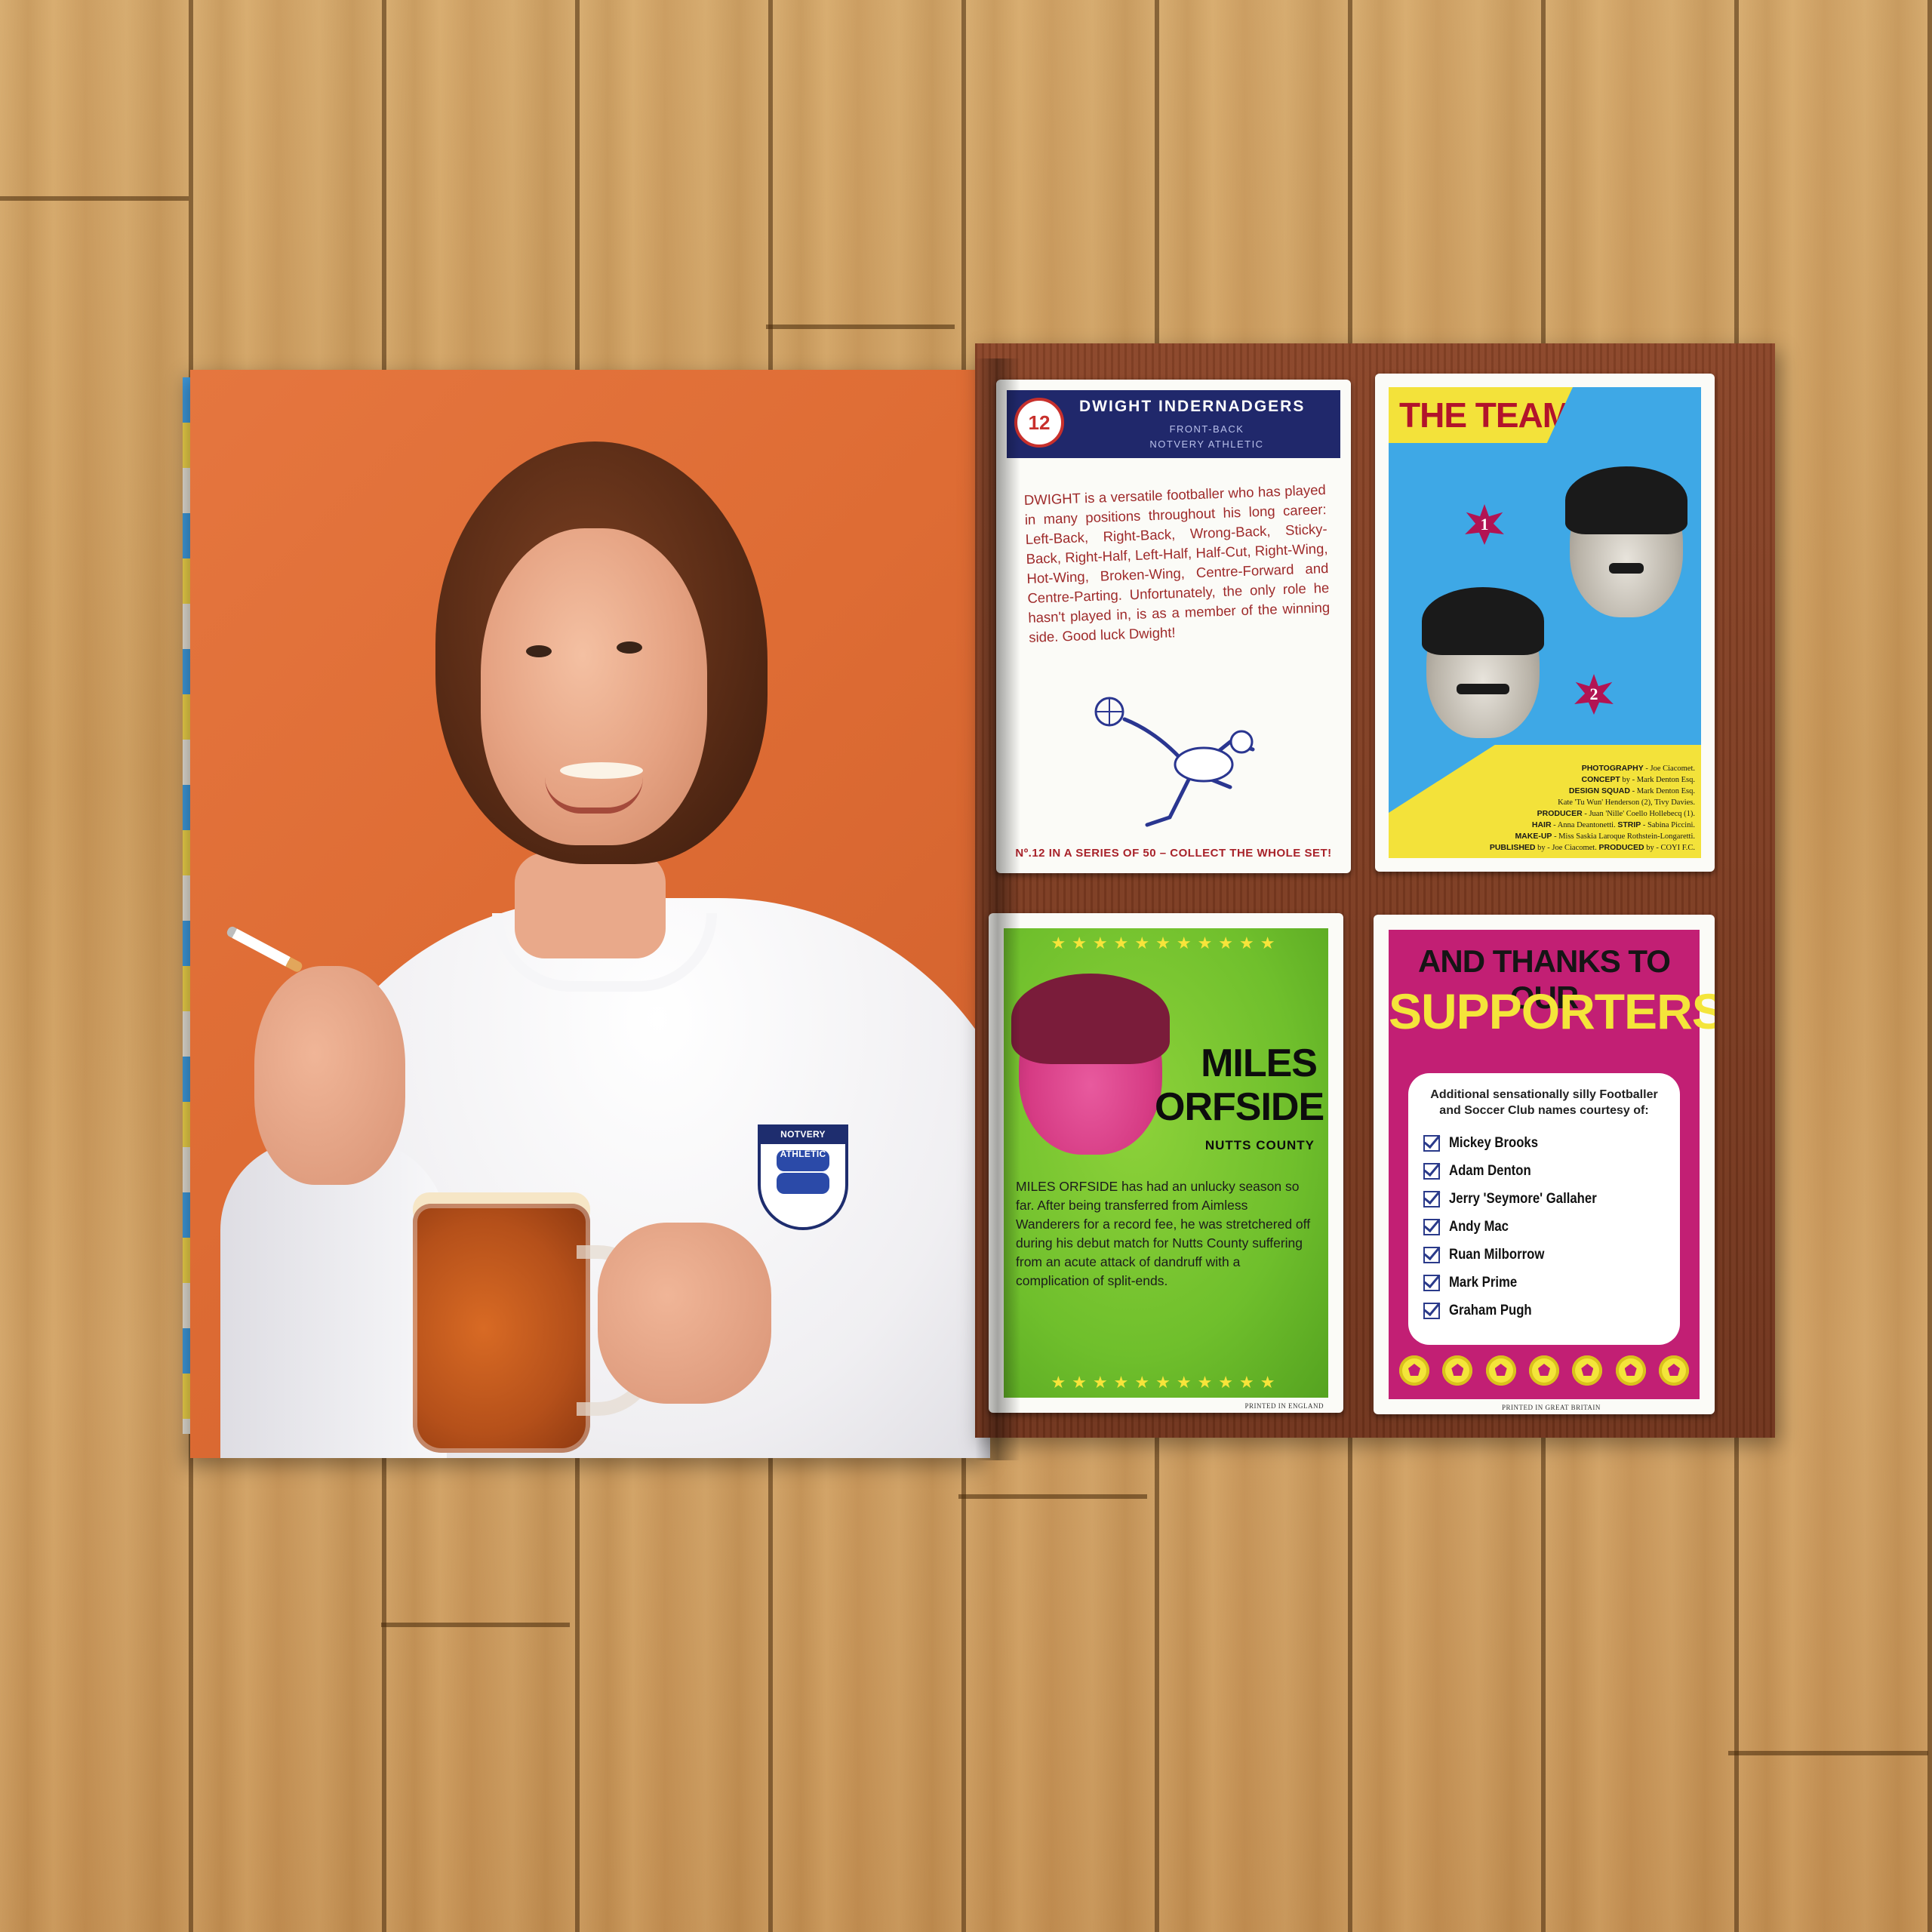 This screenshot has width=1932, height=1932. Describe the element at coordinates (1483, 1282) in the screenshot. I see `supporter-name: Mark Prime` at that location.